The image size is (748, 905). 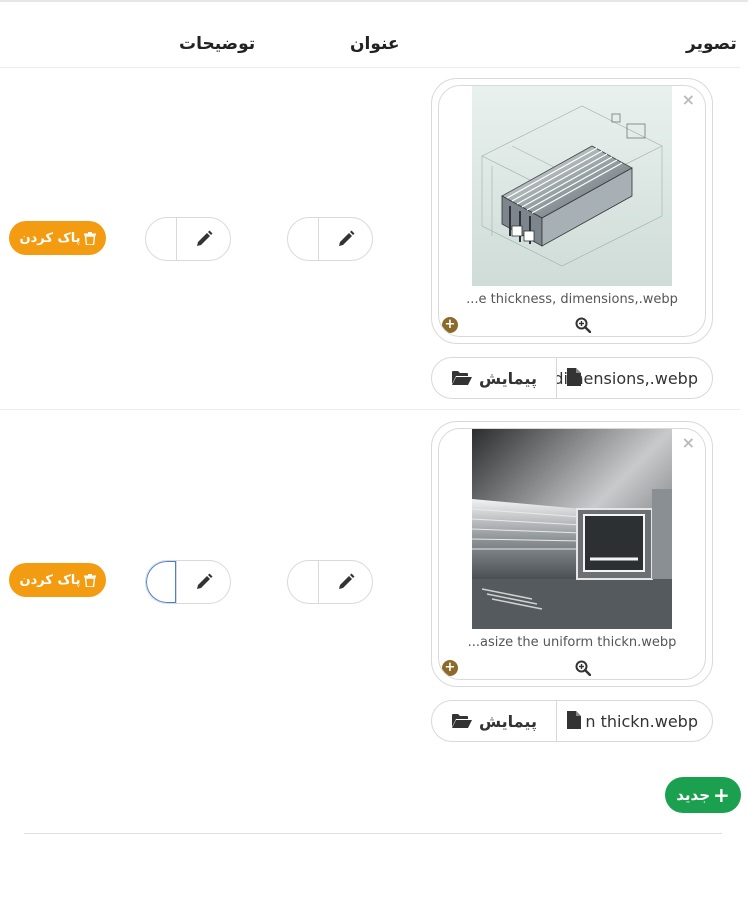 I want to click on file-picker: پیمایش dimensions,.webp, so click(x=572, y=378).